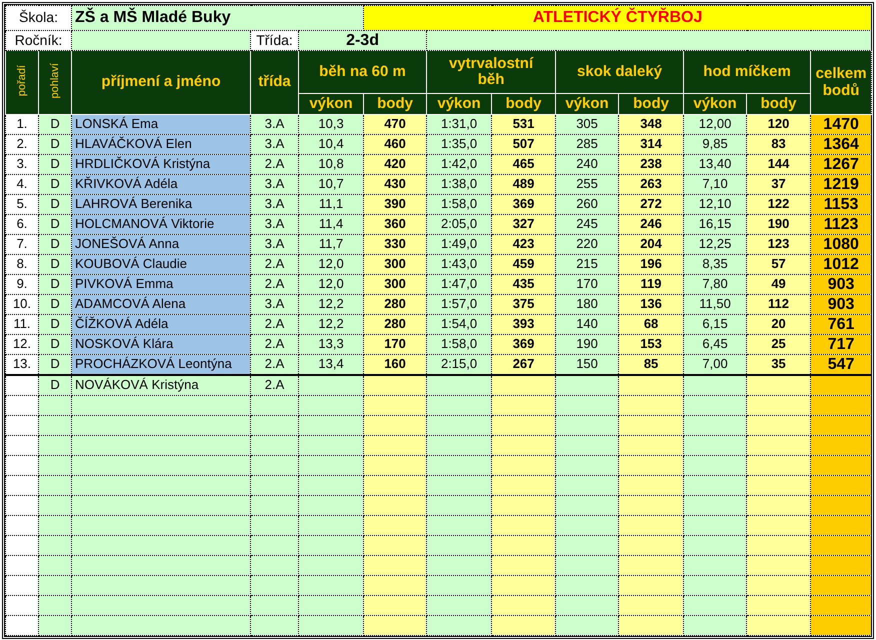 The image size is (876, 640). I want to click on table-cell: 305, so click(587, 124).